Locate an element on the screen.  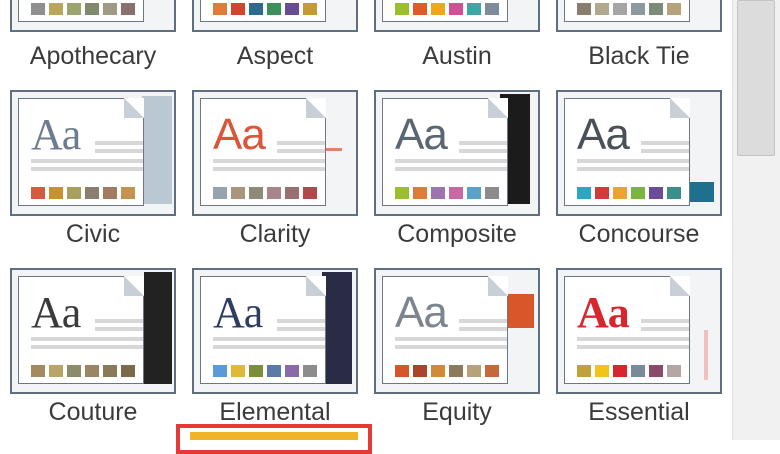
theme-tile-civic: Aa is located at coordinates (93, 153).